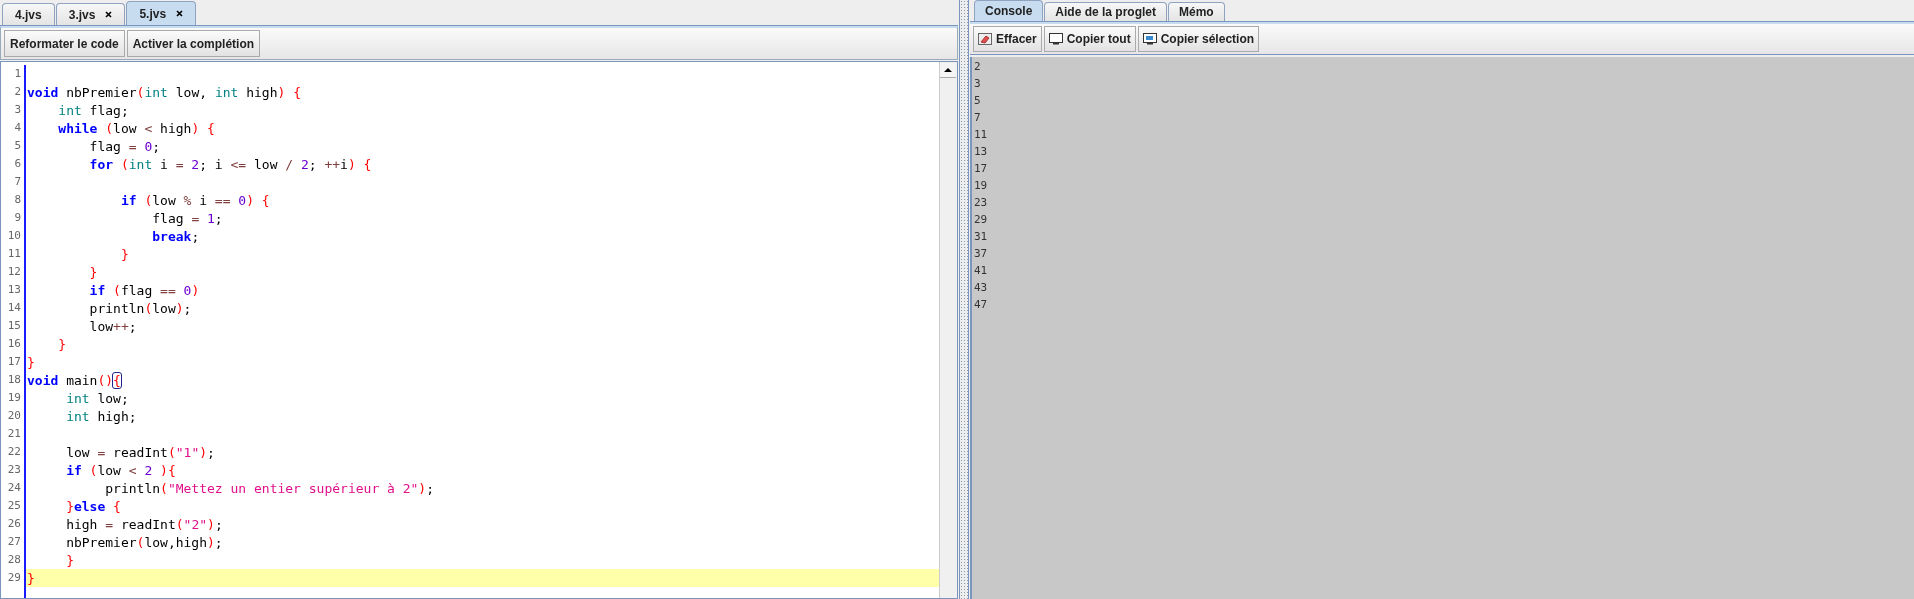 Image resolution: width=1914 pixels, height=599 pixels. What do you see at coordinates (64, 43) in the screenshot?
I see `toolbar-button: Reformater le code` at bounding box center [64, 43].